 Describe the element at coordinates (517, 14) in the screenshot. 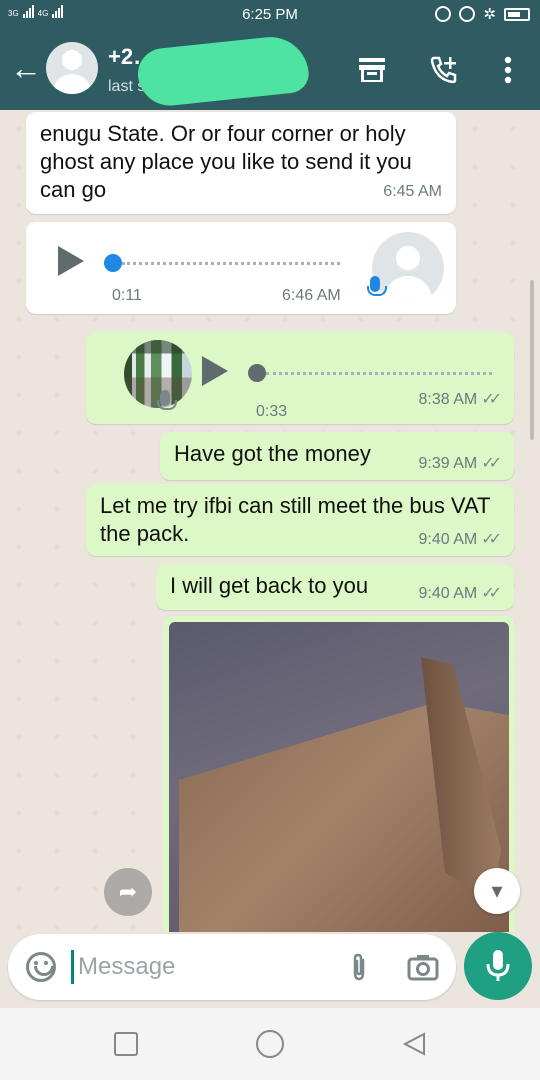

I see `battery-icon` at that location.